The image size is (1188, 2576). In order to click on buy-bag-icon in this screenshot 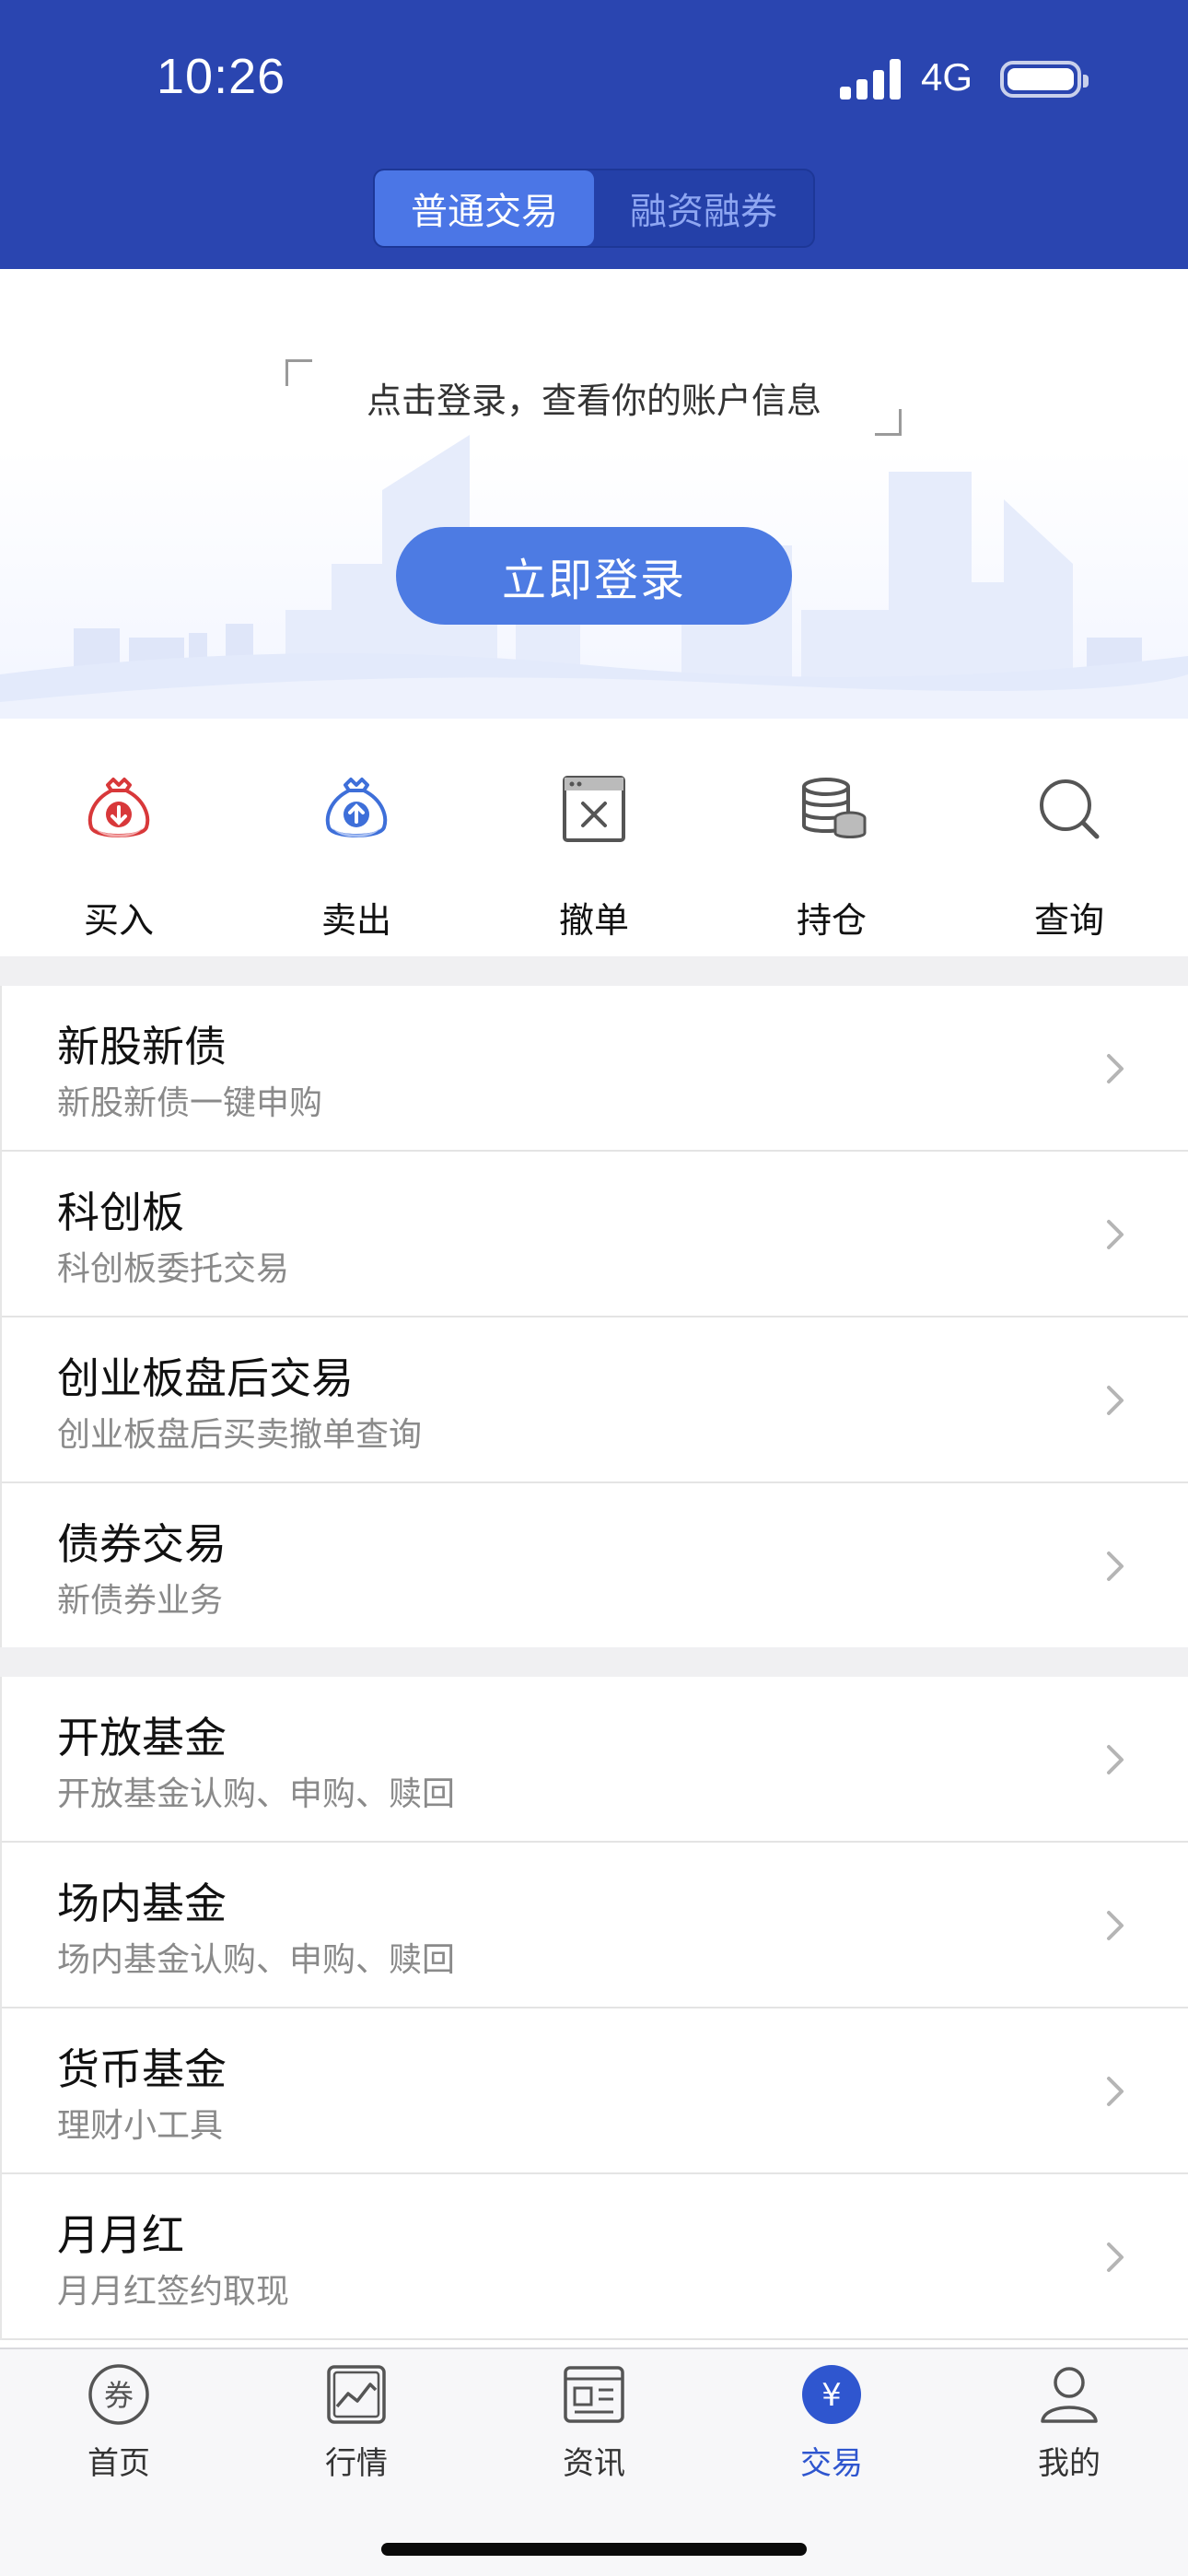, I will do `click(119, 807)`.